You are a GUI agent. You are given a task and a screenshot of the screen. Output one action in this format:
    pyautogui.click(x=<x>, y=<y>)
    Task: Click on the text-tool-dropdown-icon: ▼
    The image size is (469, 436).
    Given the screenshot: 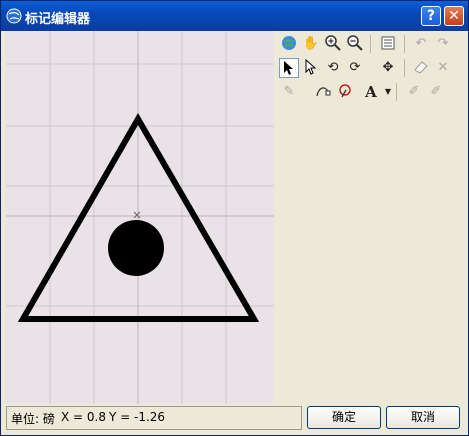 What is the action you would take?
    pyautogui.click(x=388, y=92)
    